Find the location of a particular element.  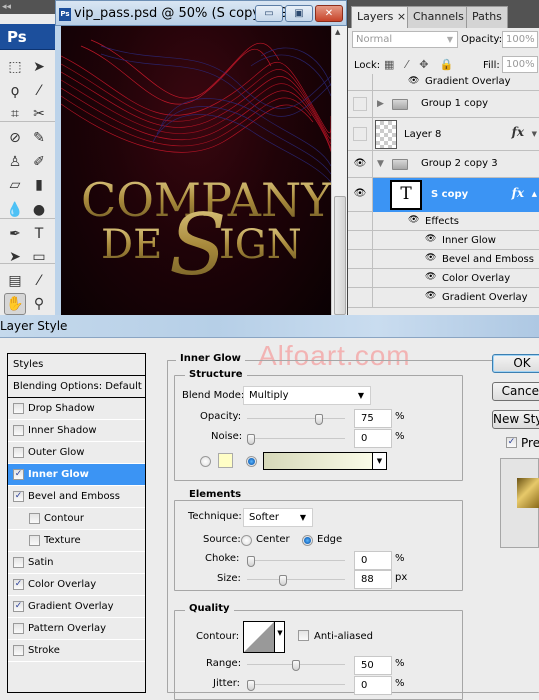

contour-picker: ▼ is located at coordinates (264, 637).